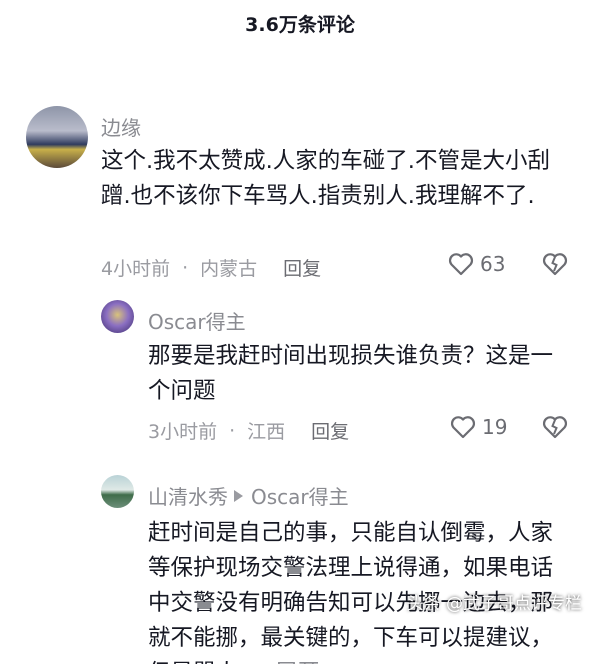 The width and height of the screenshot is (600, 664). I want to click on comment-author: Oscar得主, so click(197, 320).